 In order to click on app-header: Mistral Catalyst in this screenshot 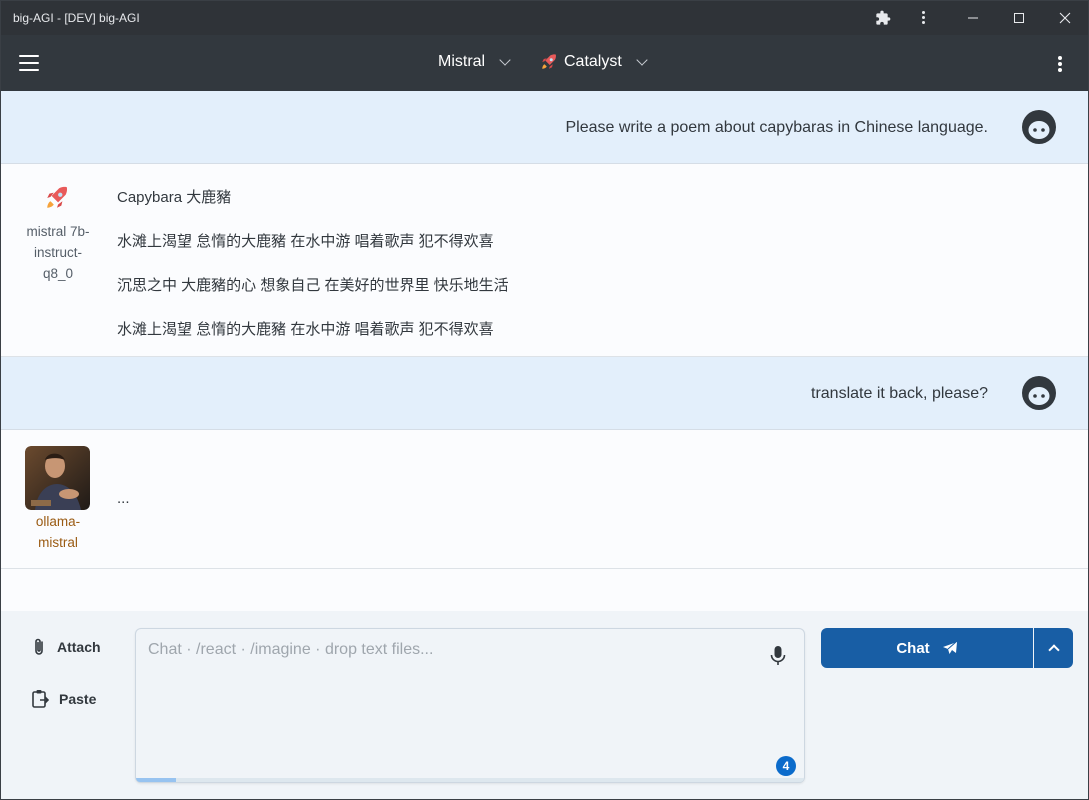, I will do `click(544, 63)`.